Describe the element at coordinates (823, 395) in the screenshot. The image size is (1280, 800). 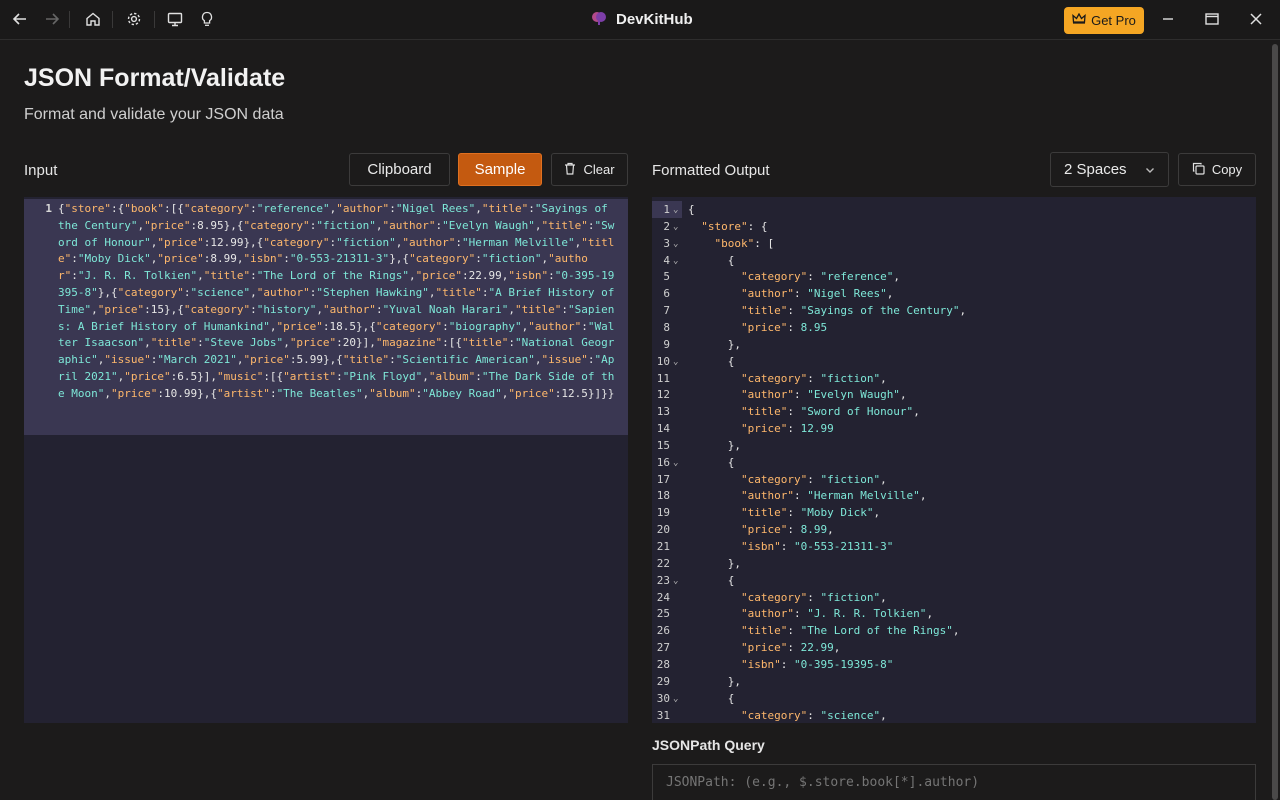
I see `output-code: "author": "Evelyn Waugh",` at that location.